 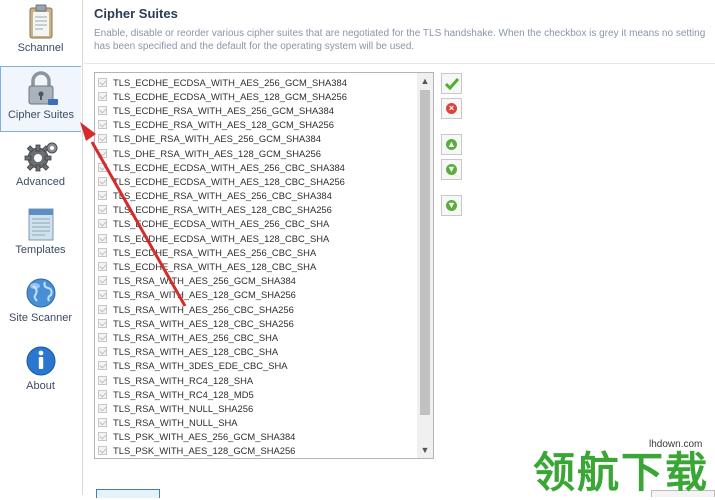 I want to click on watermark-url: lhdown.com, so click(x=676, y=444).